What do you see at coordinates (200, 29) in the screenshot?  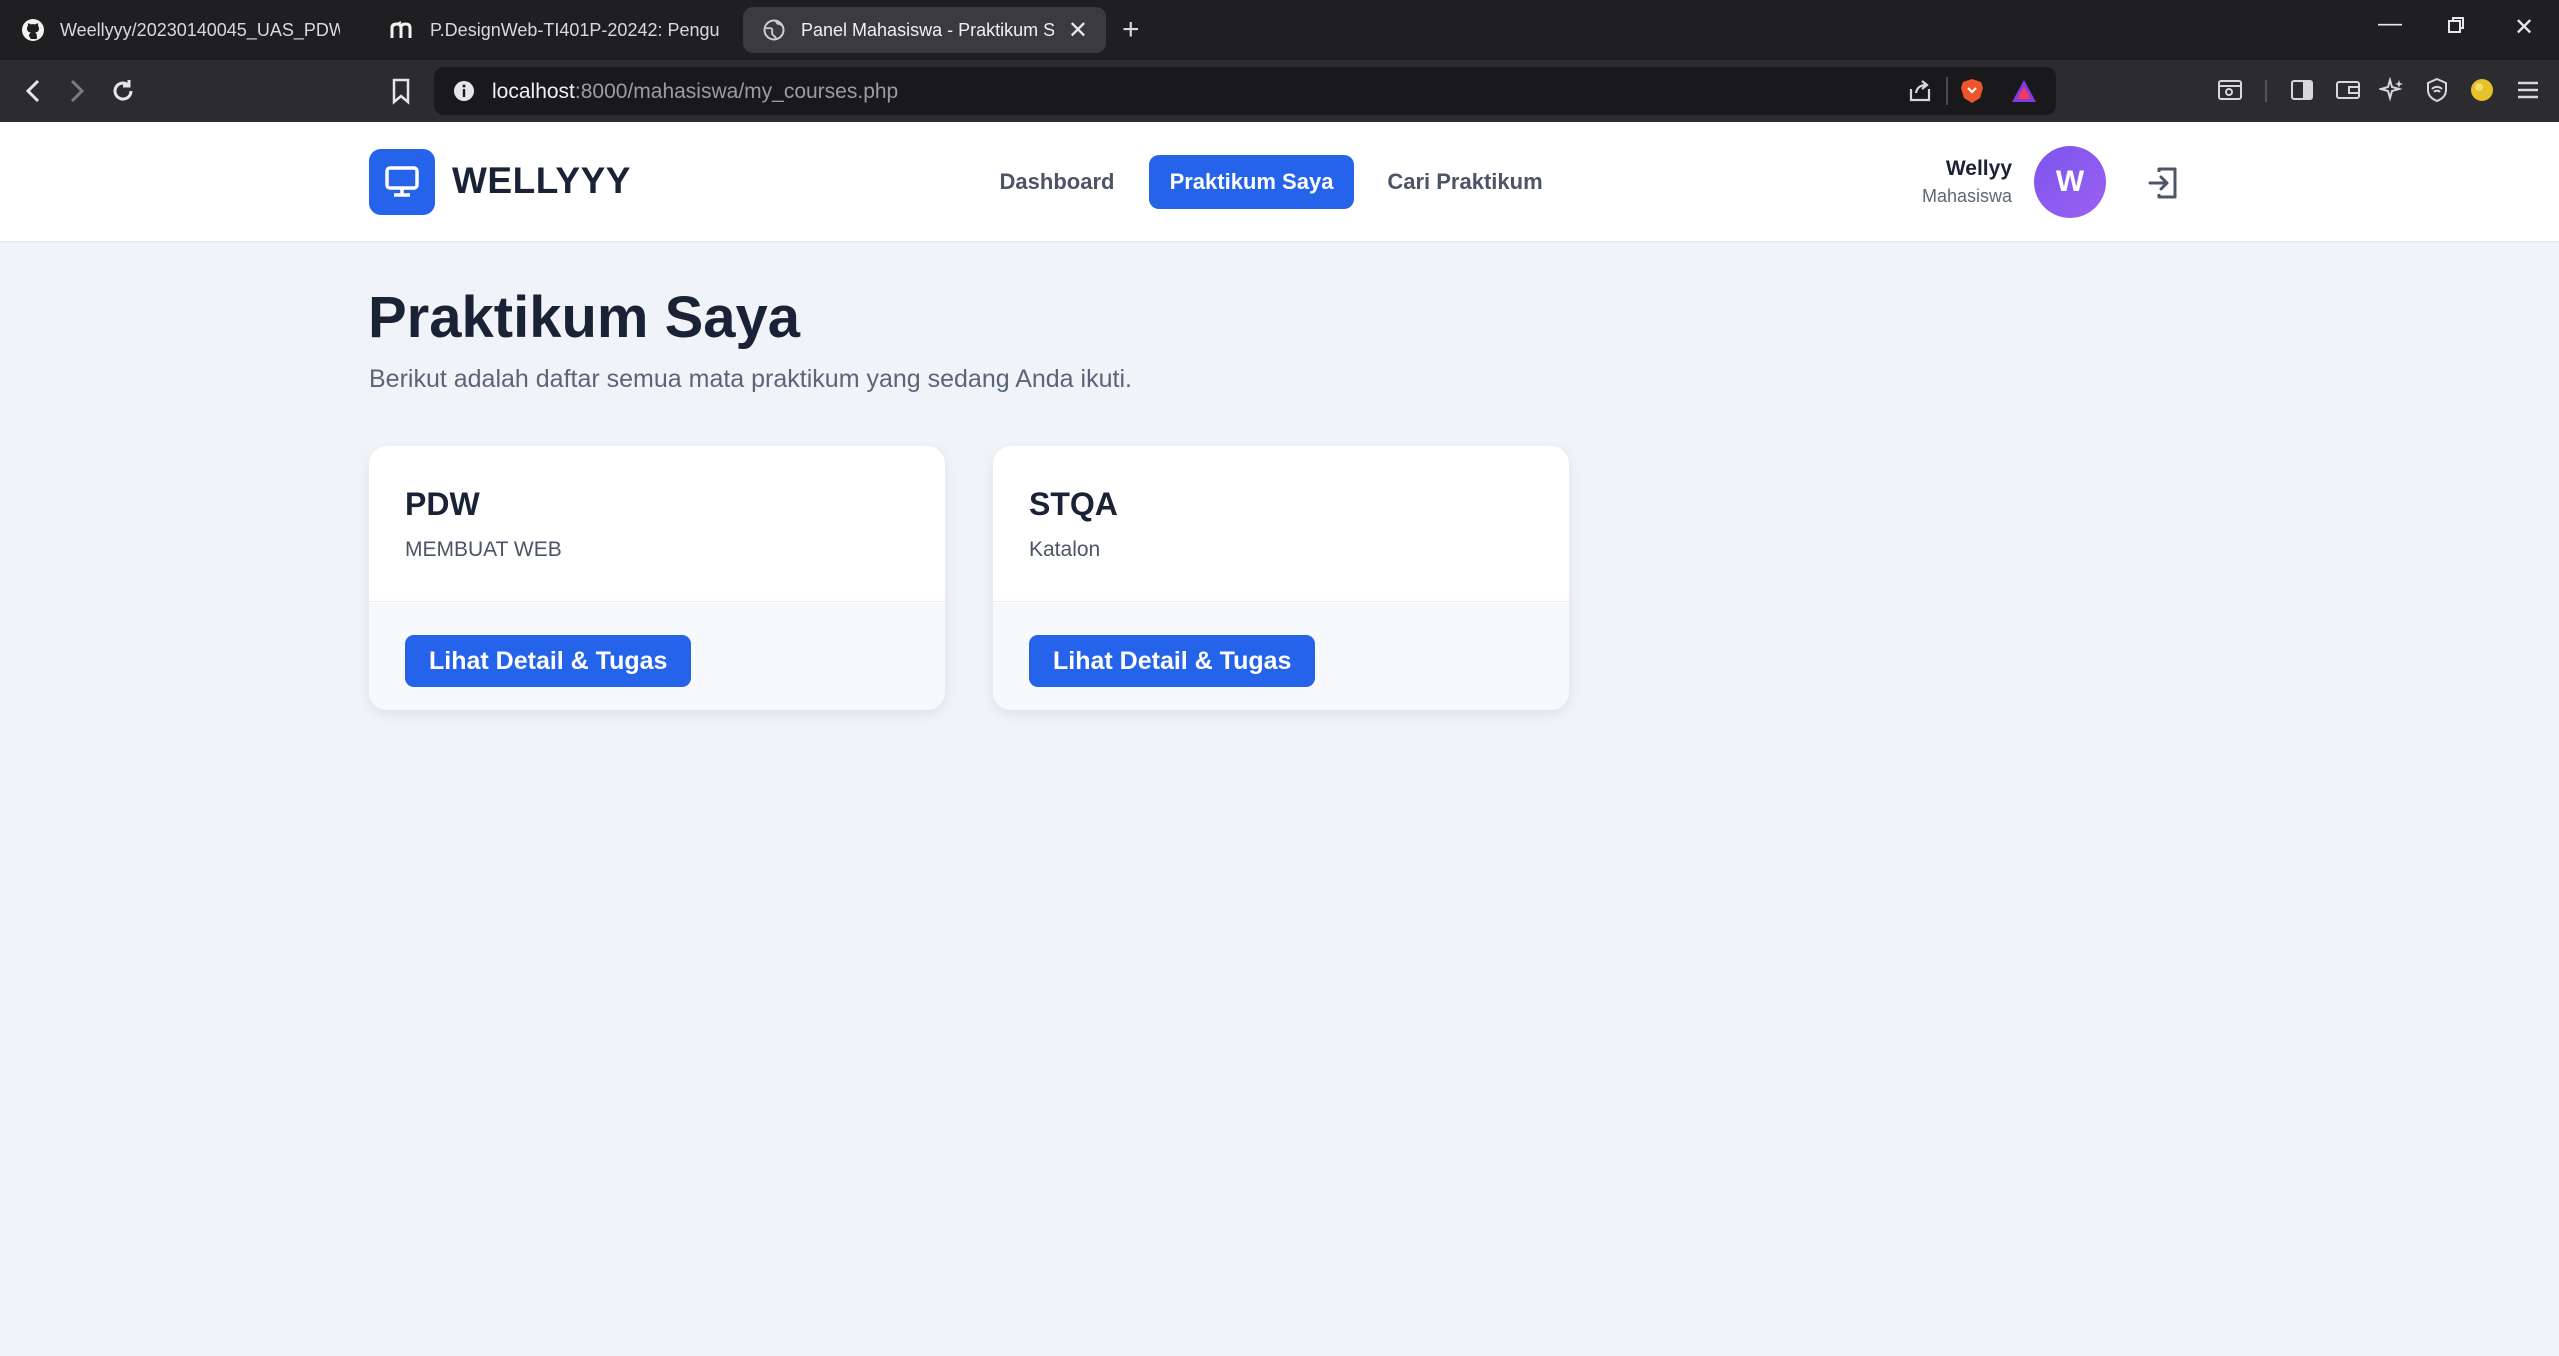 I see `tab-title: Weellyyy/20230140045_UAS_PDW` at bounding box center [200, 29].